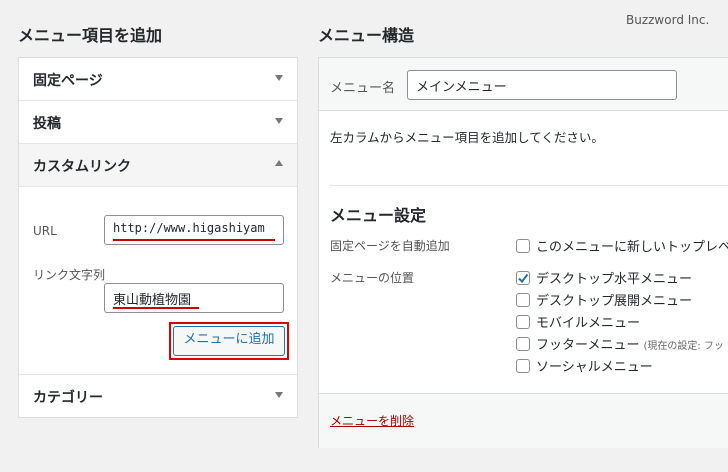 The width and height of the screenshot is (728, 472). Describe the element at coordinates (279, 163) in the screenshot. I see `caret-up-icon` at that location.